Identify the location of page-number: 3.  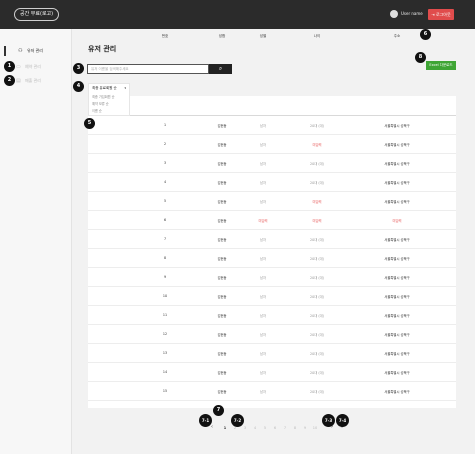
(245, 428).